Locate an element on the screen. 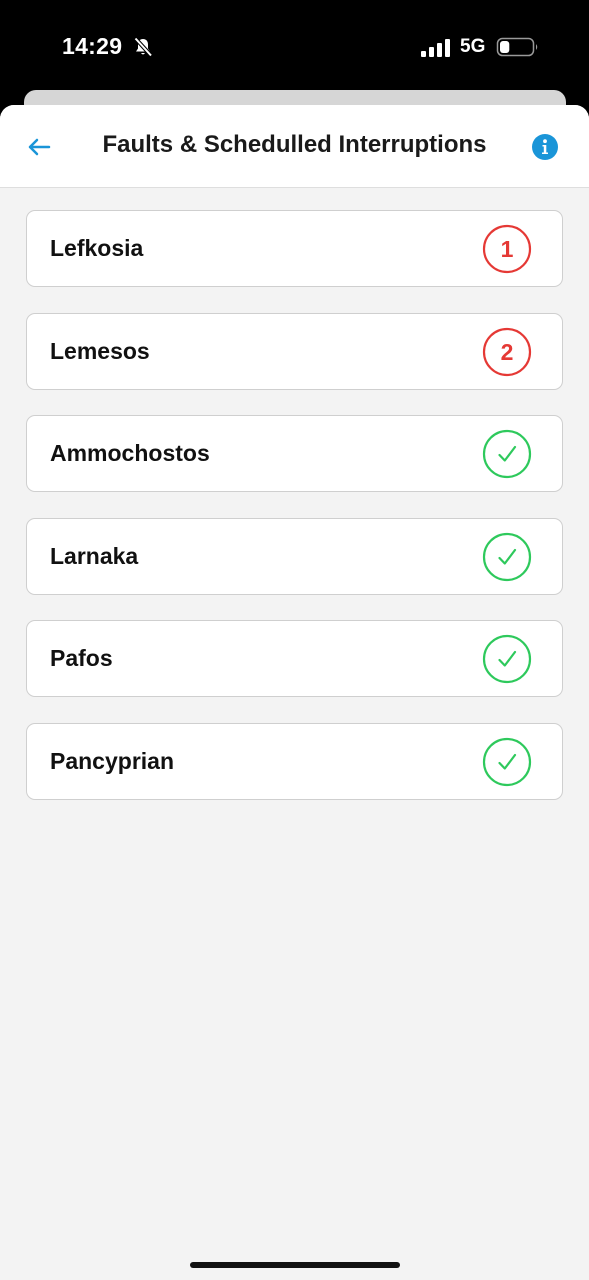  home-indicator is located at coordinates (295, 1265).